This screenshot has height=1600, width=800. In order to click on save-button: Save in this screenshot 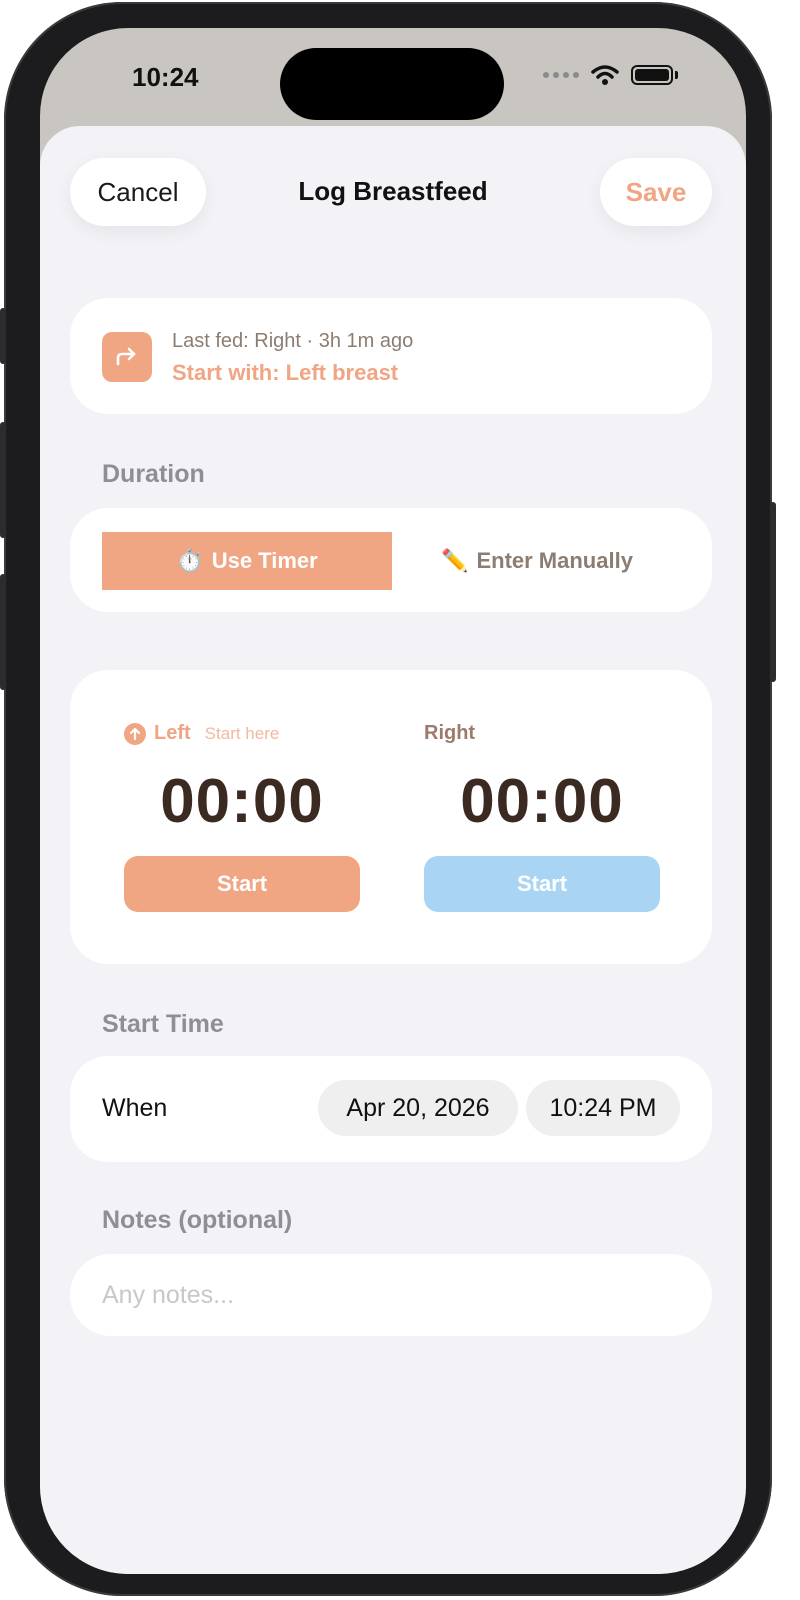, I will do `click(656, 192)`.